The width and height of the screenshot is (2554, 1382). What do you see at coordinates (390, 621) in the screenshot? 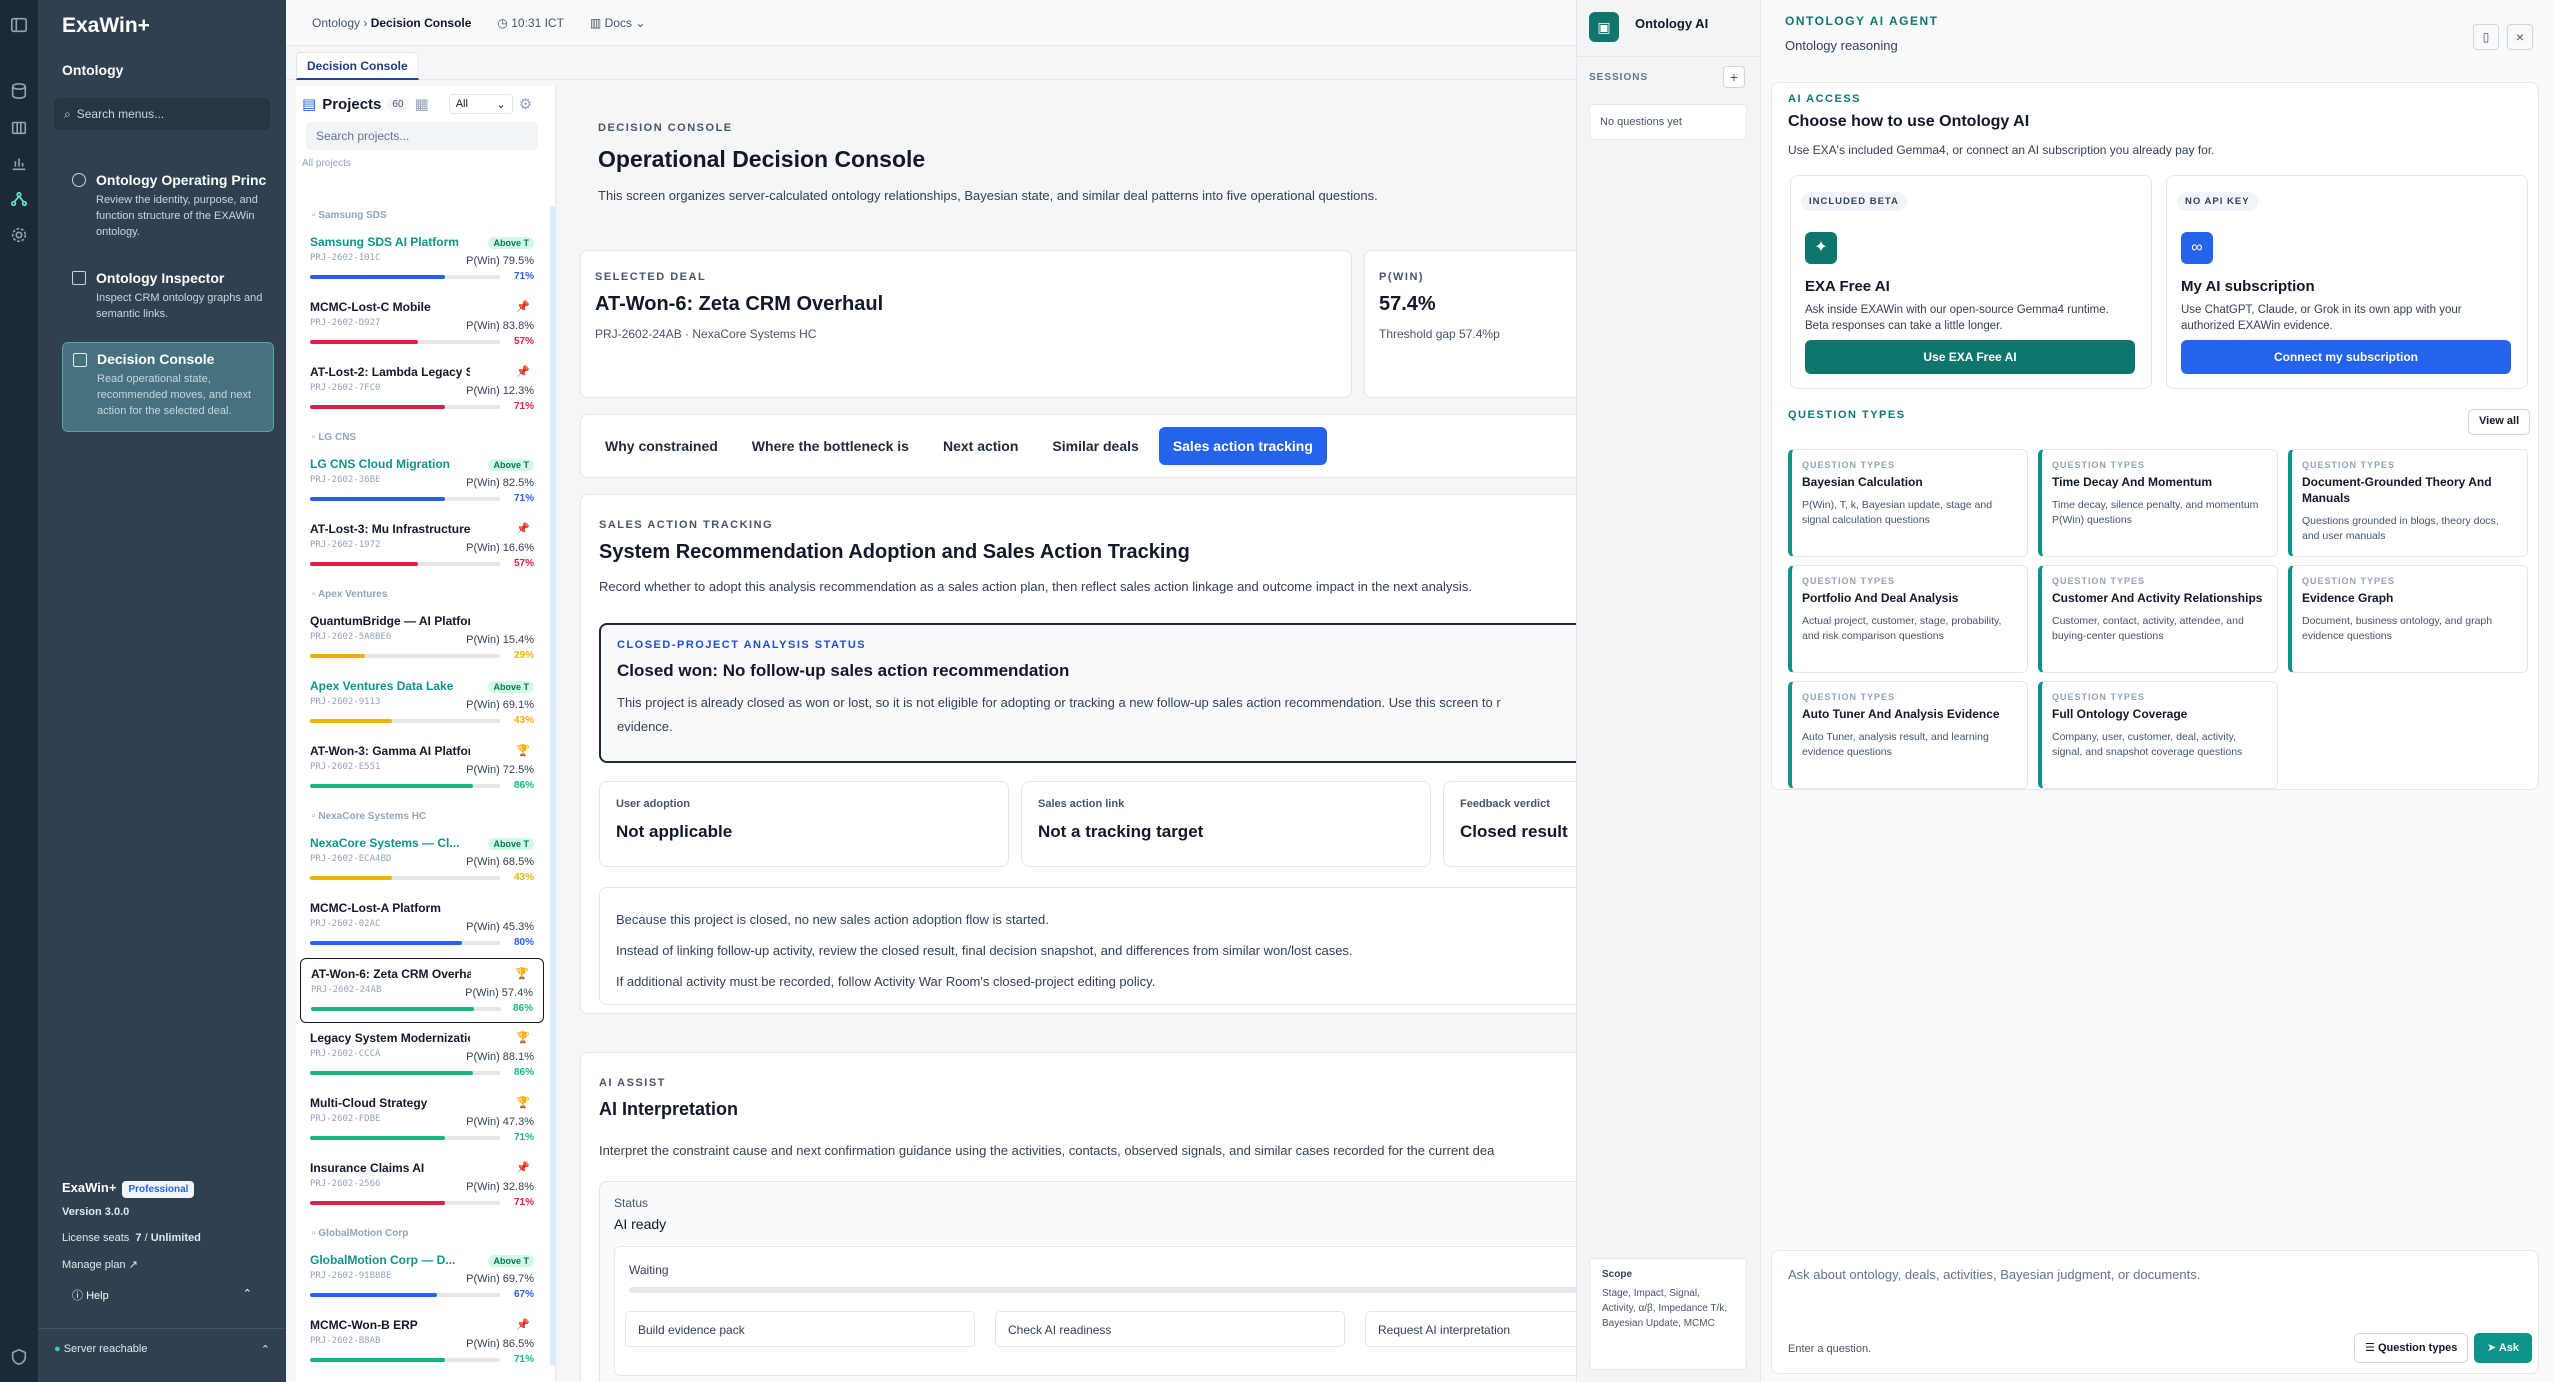
I see `project-name: QuantumBridge — AI Platform PoC` at bounding box center [390, 621].